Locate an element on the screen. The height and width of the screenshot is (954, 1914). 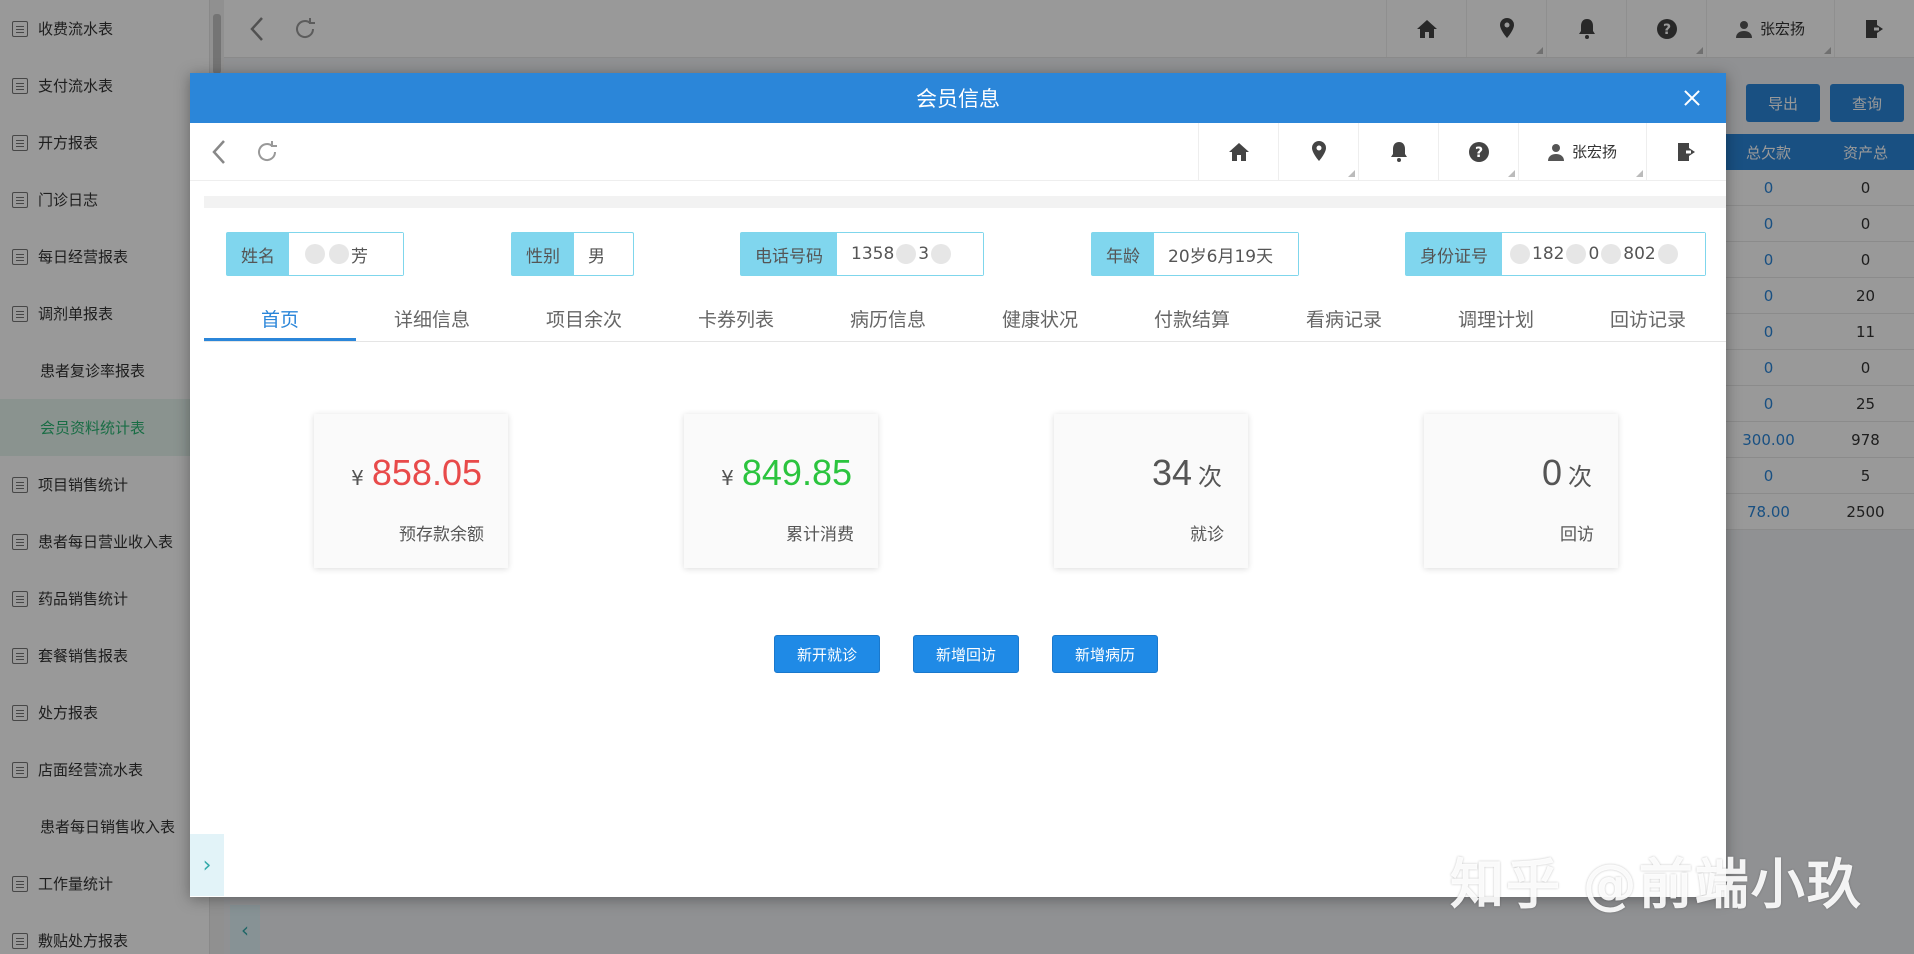
phone-text: 3 is located at coordinates (924, 254).